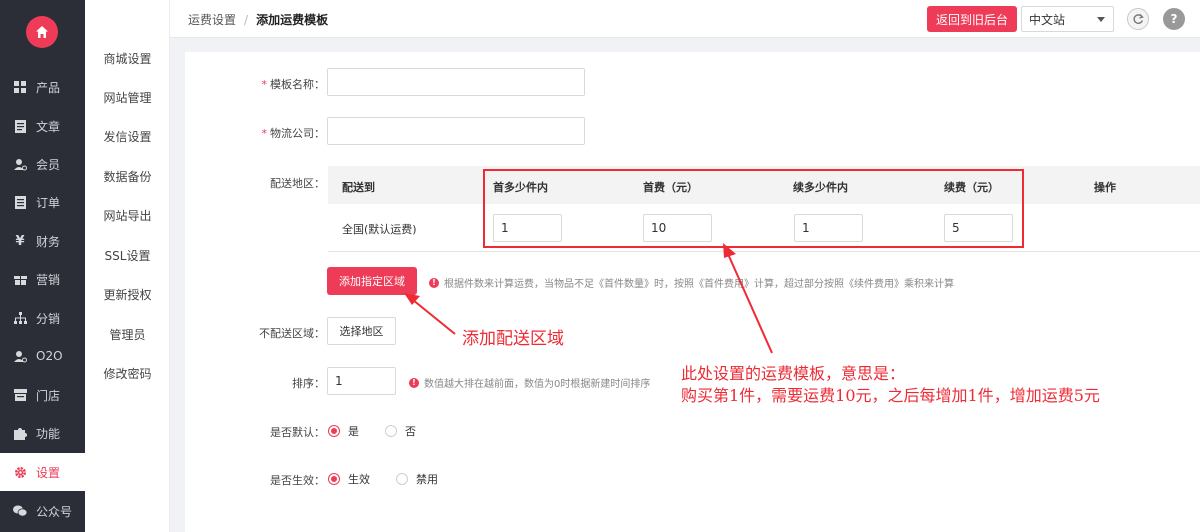  Describe the element at coordinates (1105, 187) in the screenshot. I see `th-actions: 操作` at that location.